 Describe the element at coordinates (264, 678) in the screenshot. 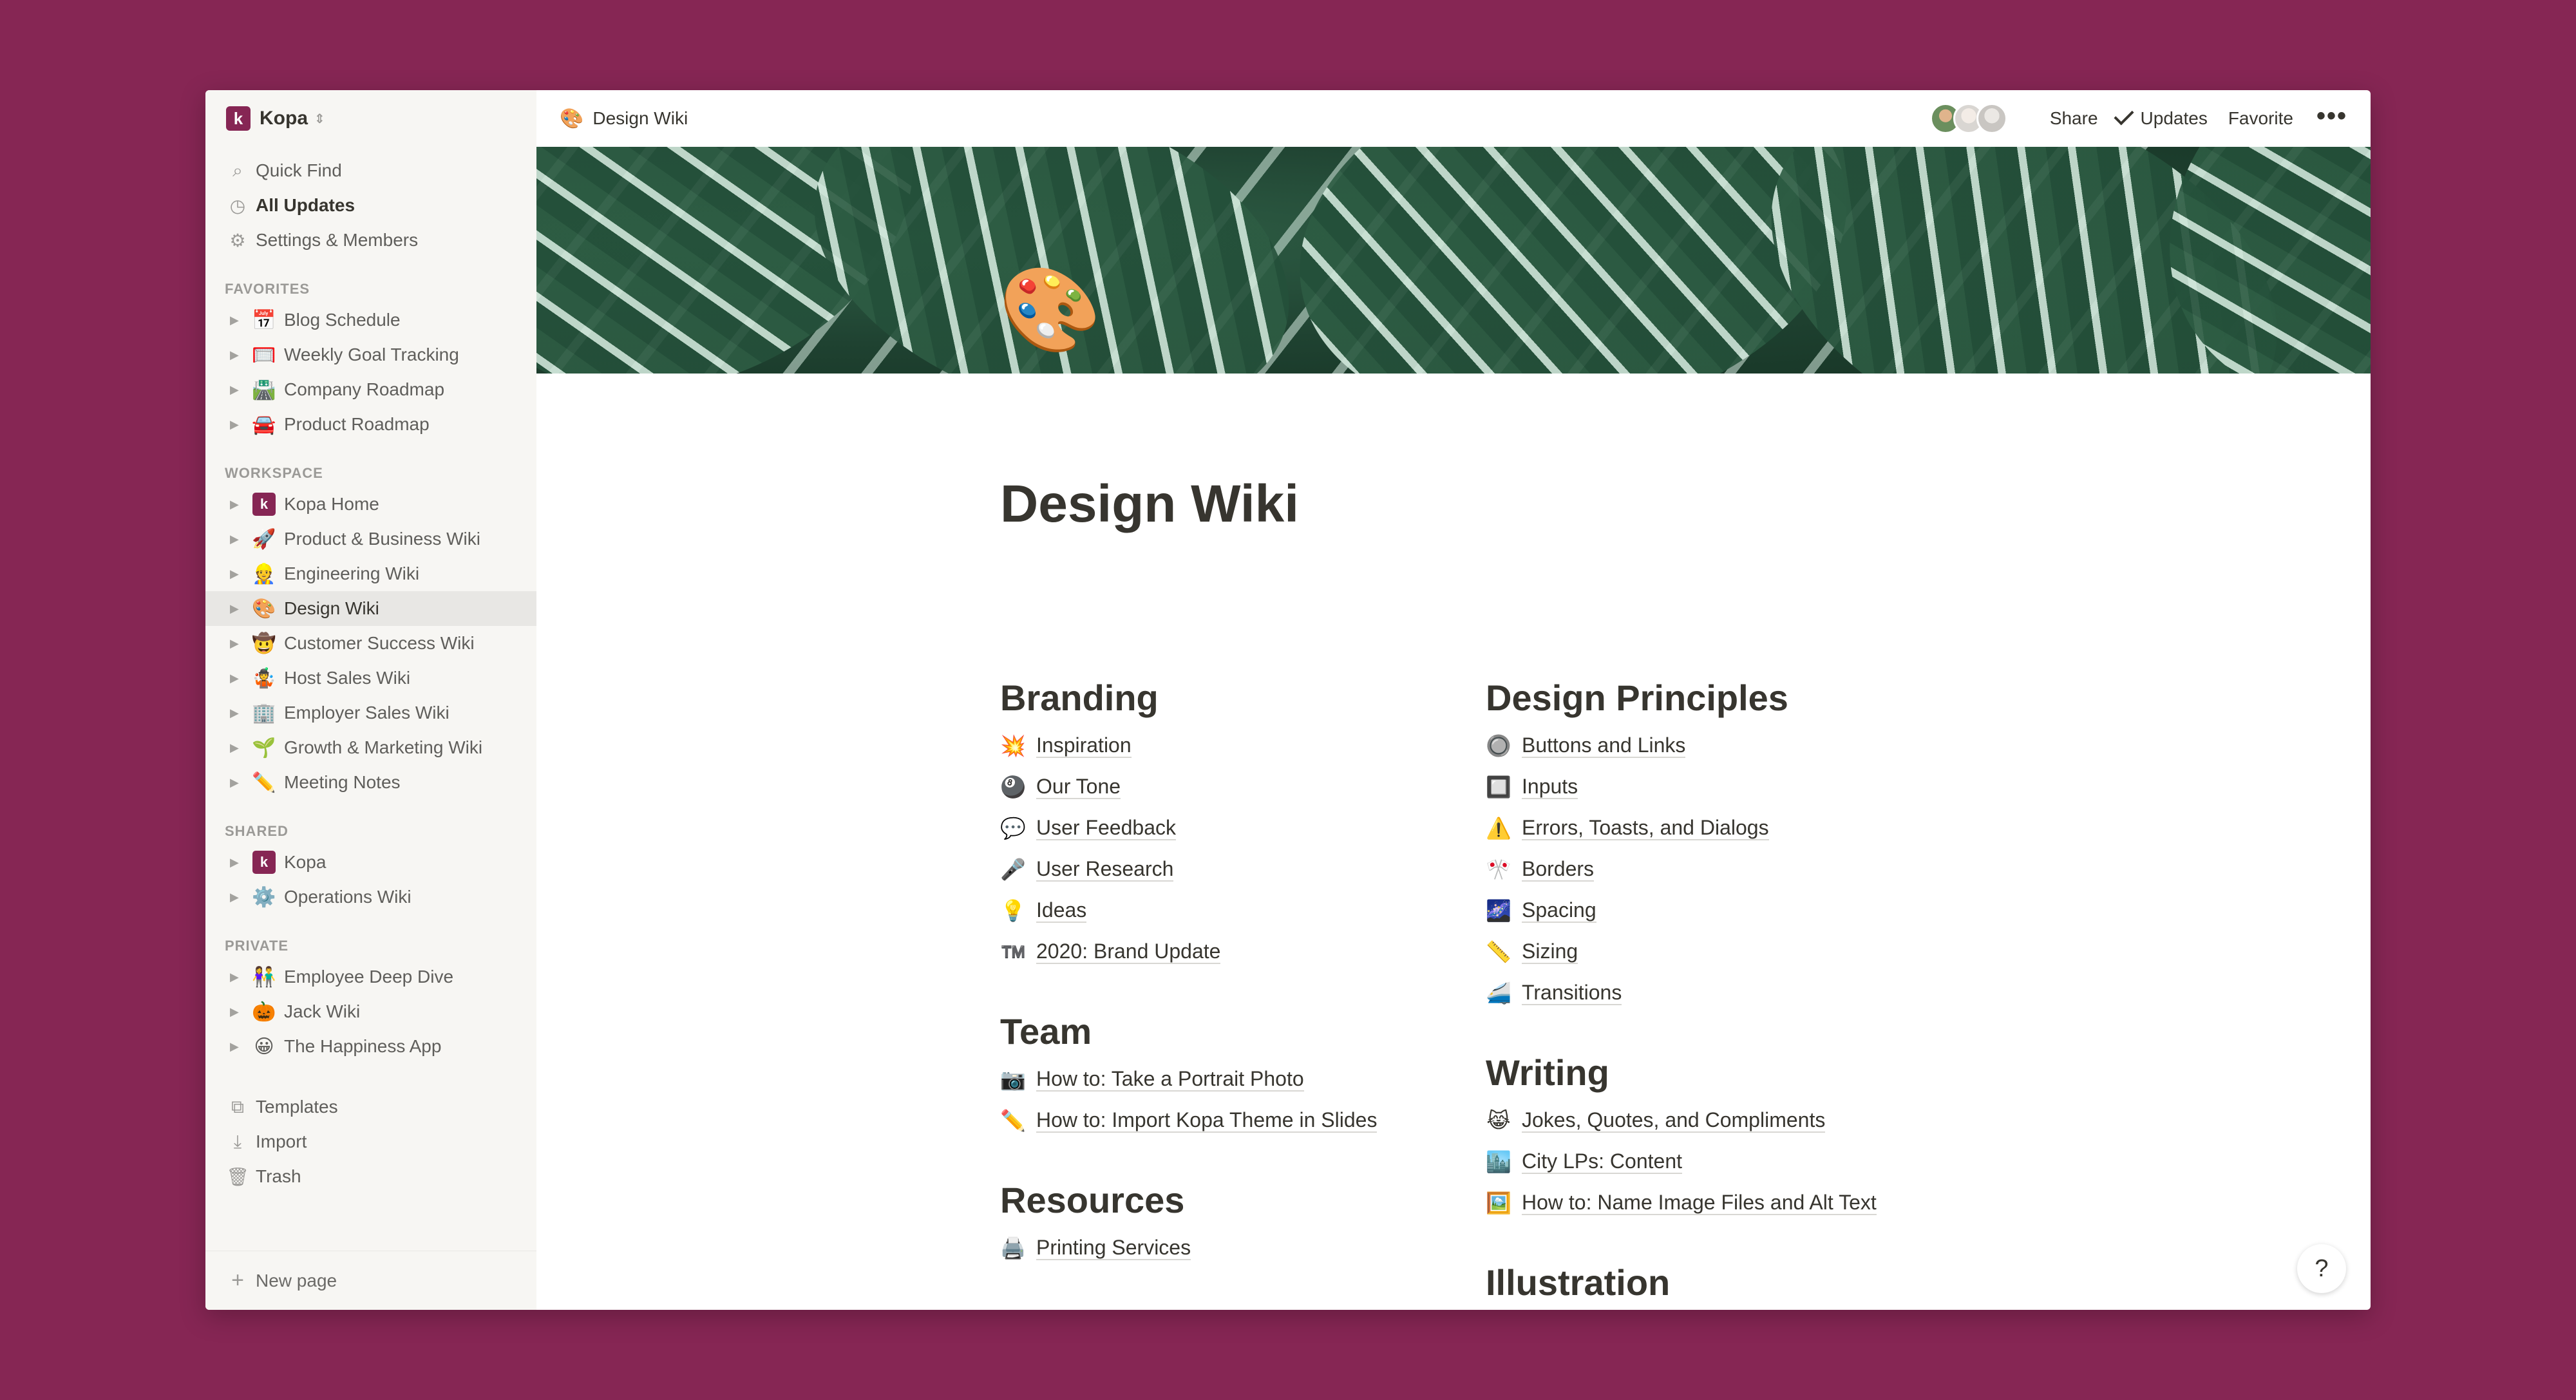

I see `page-emoji-icon: 🤹` at that location.